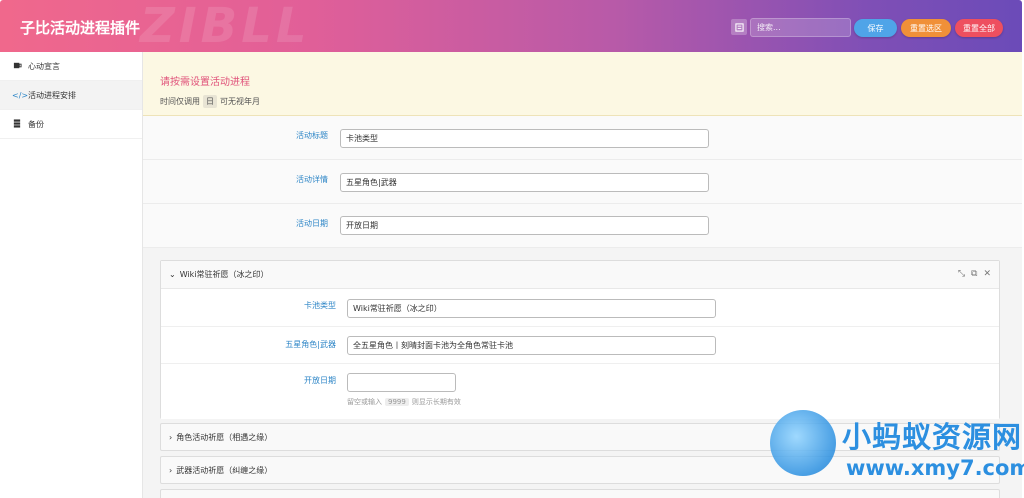 The image size is (1024, 498). Describe the element at coordinates (205, 82) in the screenshot. I see `notice-title: 请按需设置活动进程` at that location.